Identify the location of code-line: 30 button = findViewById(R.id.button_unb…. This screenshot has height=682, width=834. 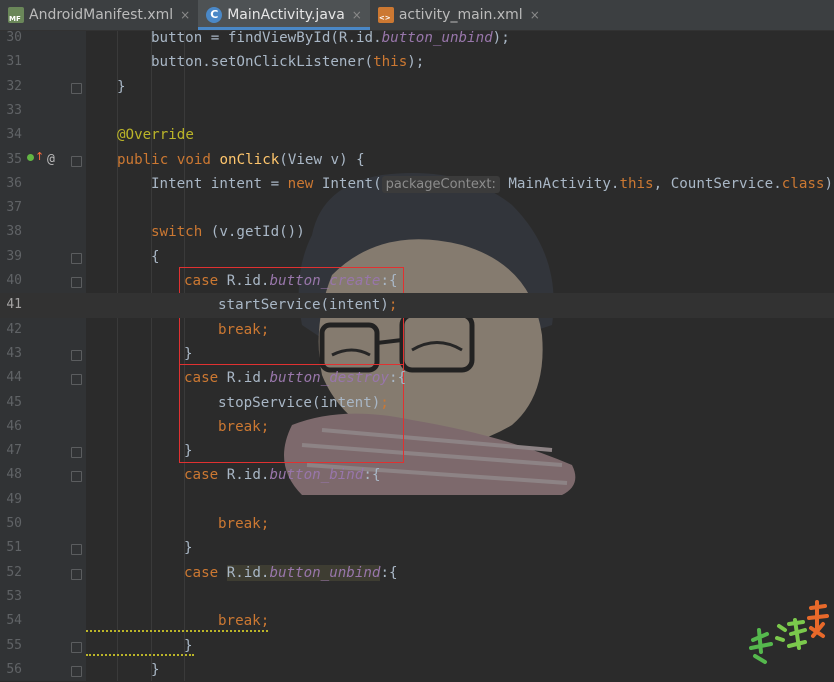
(417, 38).